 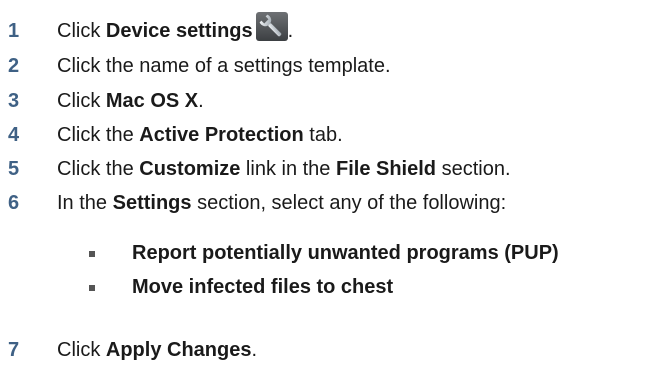 What do you see at coordinates (178, 350) in the screenshot?
I see `ui-term-apply-changes: Apply Changes` at bounding box center [178, 350].